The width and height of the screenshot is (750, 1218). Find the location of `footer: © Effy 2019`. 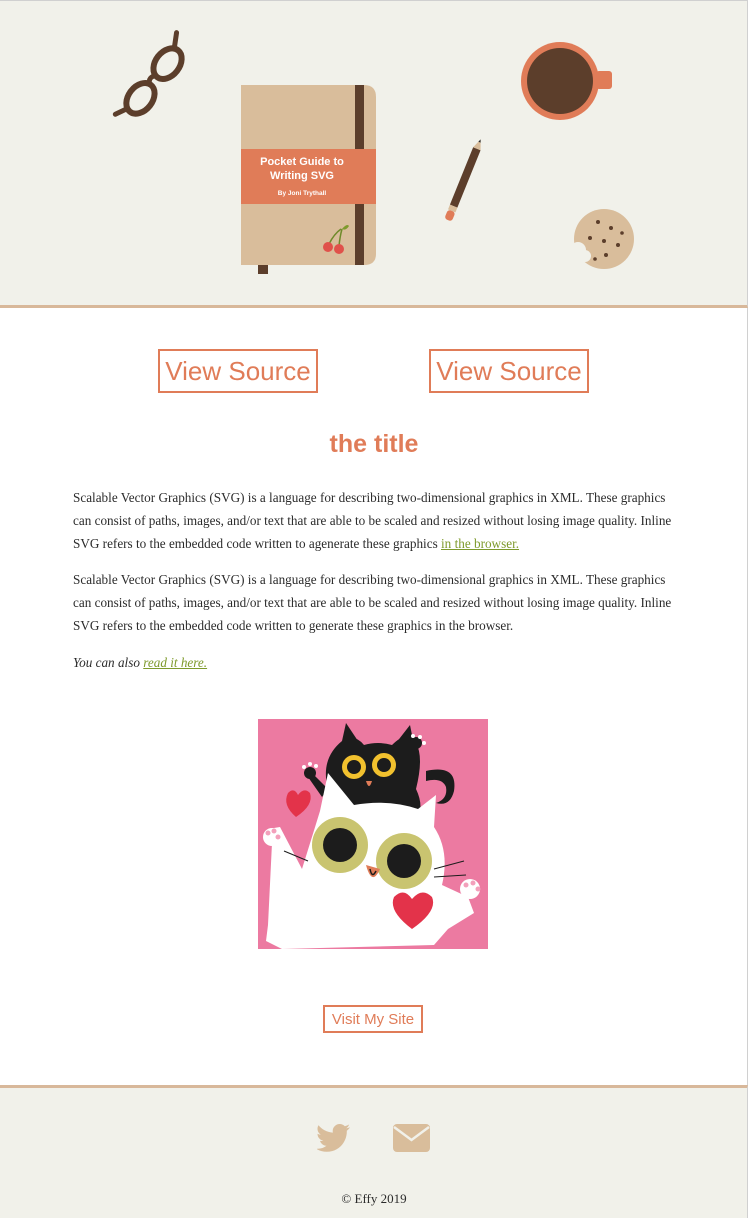

footer: © Effy 2019 is located at coordinates (374, 1151).